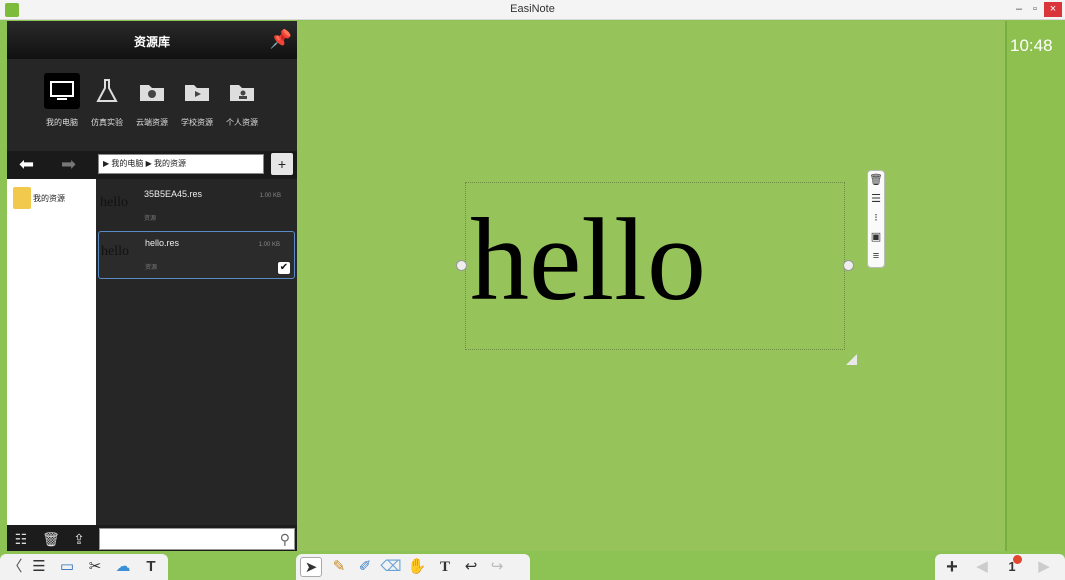 The width and height of the screenshot is (1065, 580). I want to click on maximize-button: ▫, so click(1035, 9).